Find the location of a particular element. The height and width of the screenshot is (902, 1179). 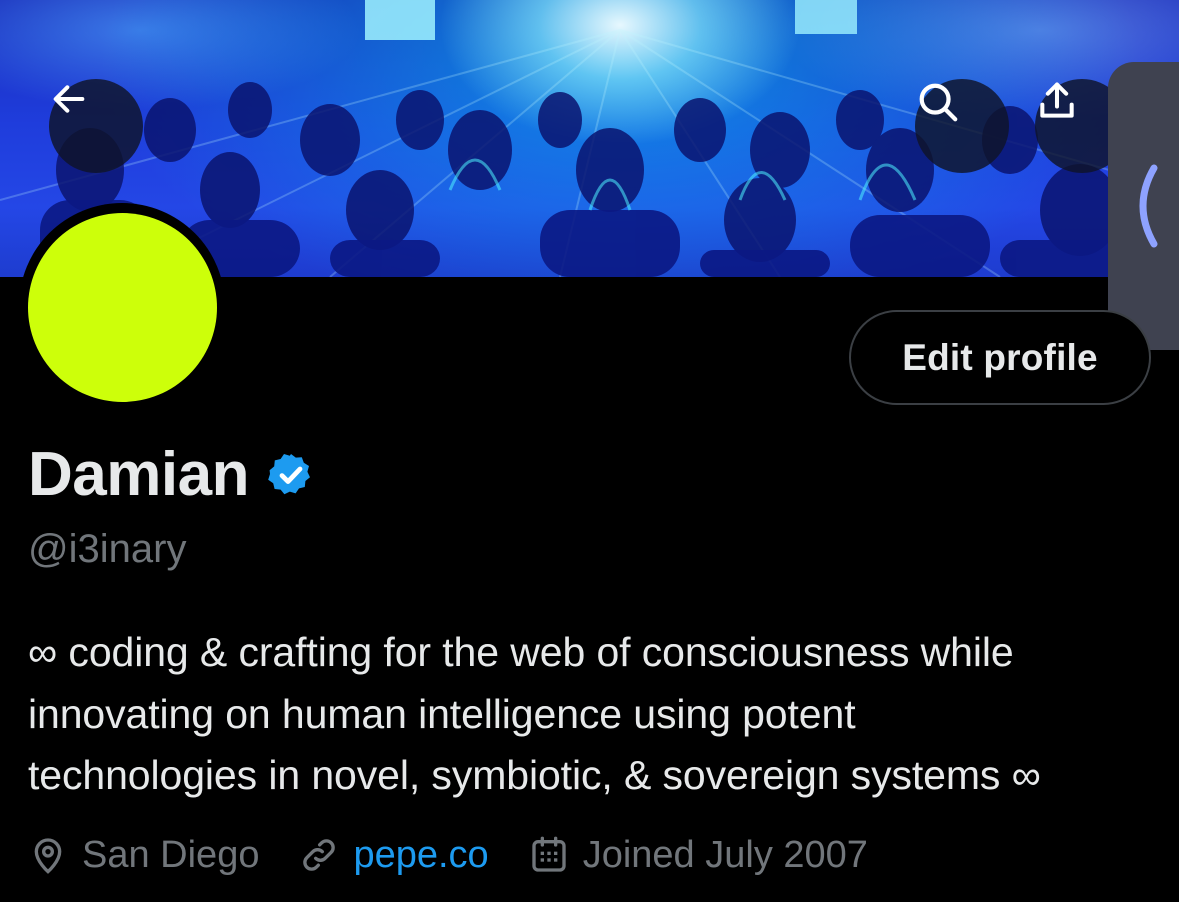

joined-date: Joined July 2007 is located at coordinates (725, 854).